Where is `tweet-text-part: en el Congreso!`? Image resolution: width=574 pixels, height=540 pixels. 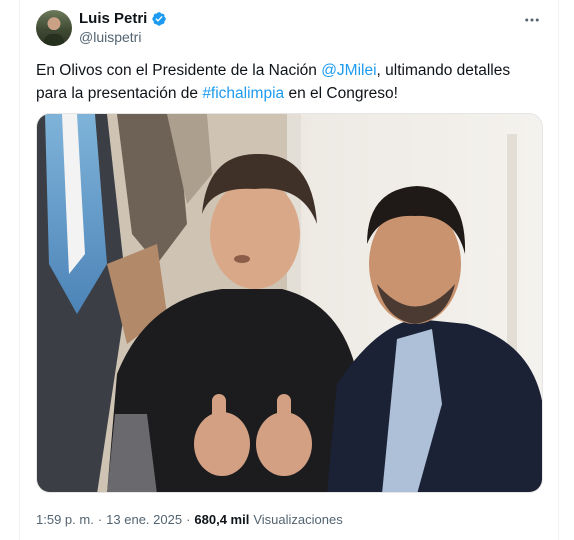
tweet-text-part: en el Congreso! is located at coordinates (341, 93).